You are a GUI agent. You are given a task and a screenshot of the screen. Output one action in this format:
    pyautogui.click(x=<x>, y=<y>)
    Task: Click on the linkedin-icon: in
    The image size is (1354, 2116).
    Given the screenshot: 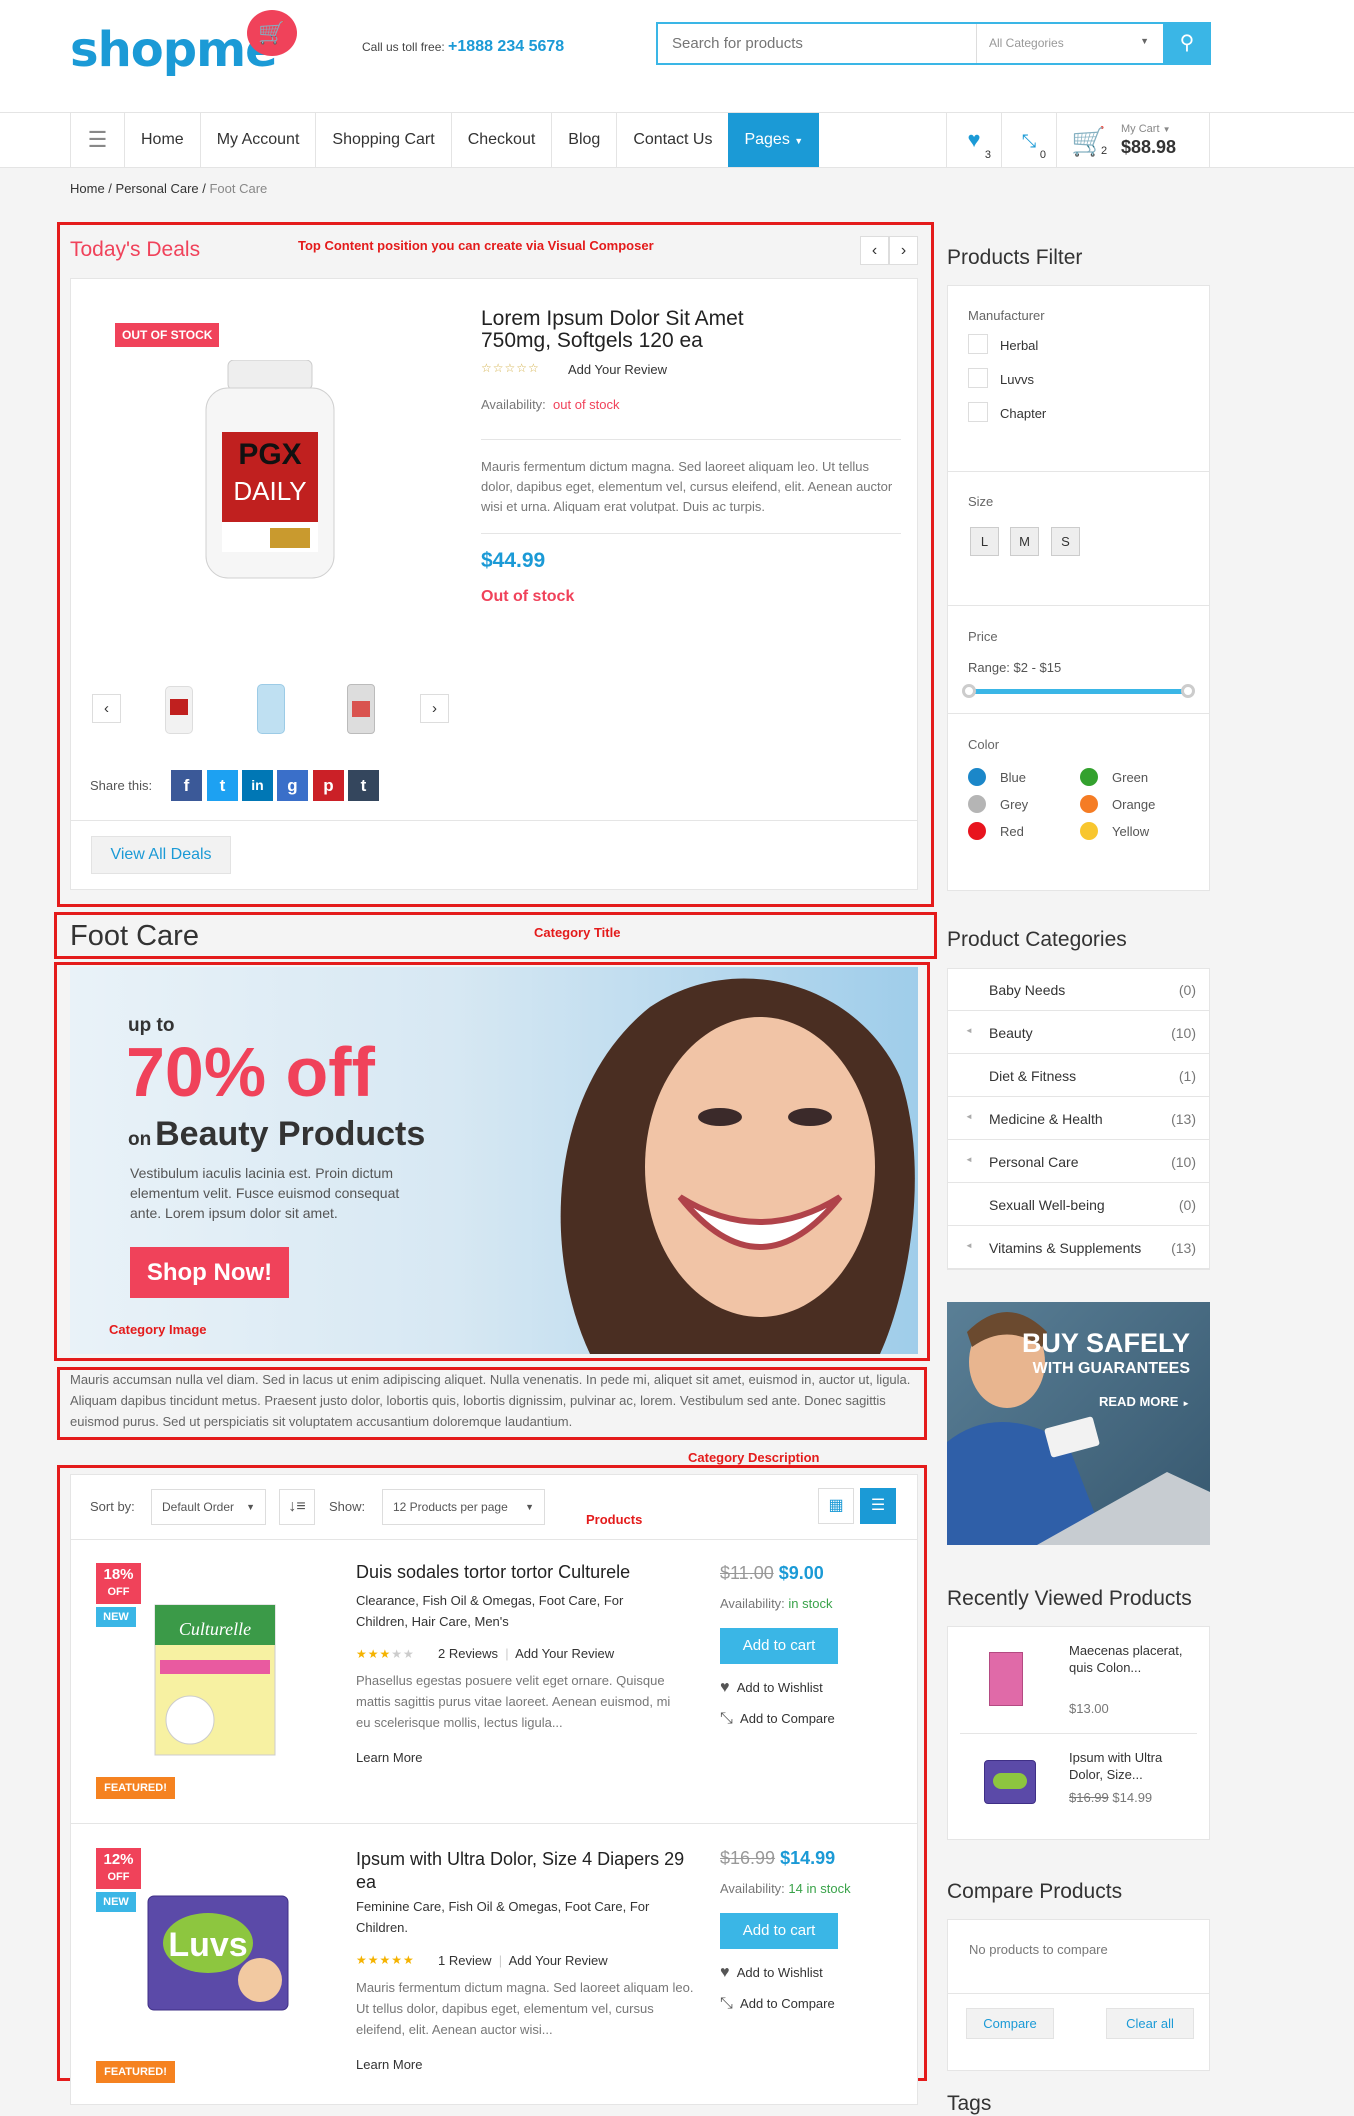 What is the action you would take?
    pyautogui.click(x=257, y=785)
    